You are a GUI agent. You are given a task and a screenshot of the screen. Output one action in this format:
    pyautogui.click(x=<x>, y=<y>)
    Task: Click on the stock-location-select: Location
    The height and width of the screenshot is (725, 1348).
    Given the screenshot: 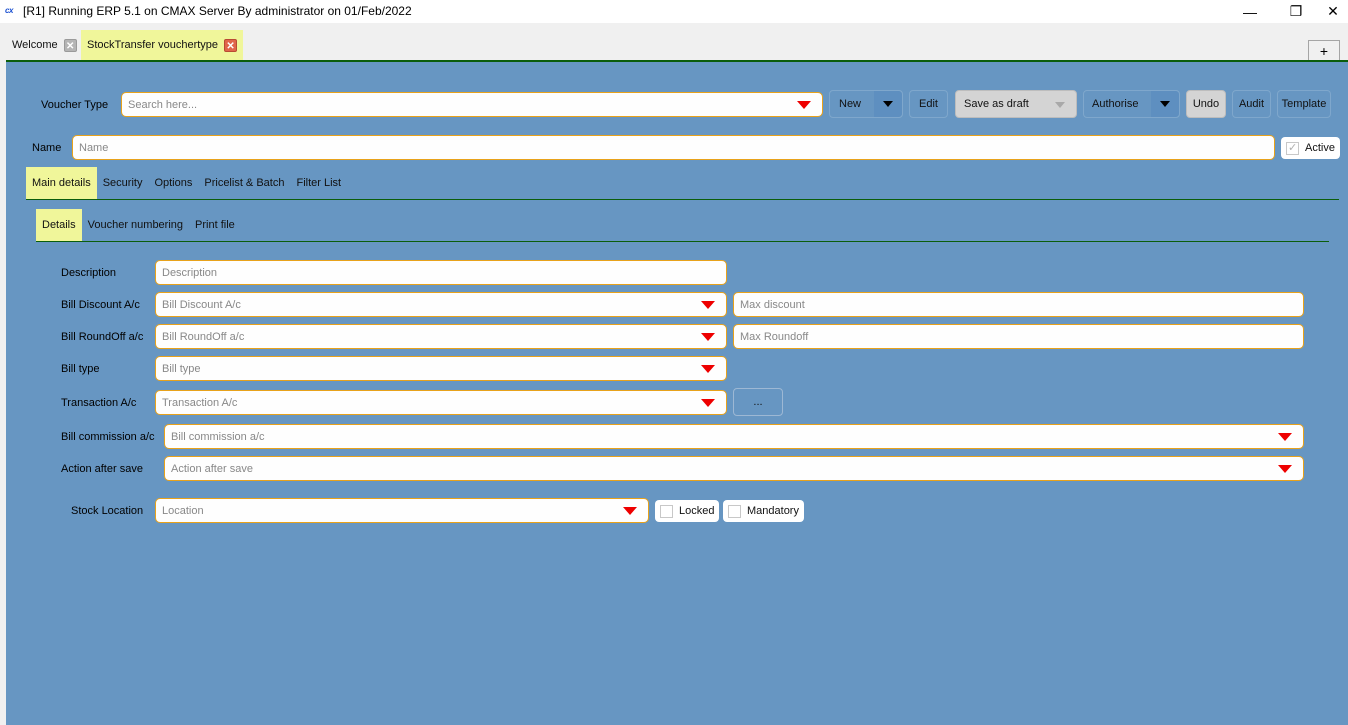 What is the action you would take?
    pyautogui.click(x=402, y=510)
    